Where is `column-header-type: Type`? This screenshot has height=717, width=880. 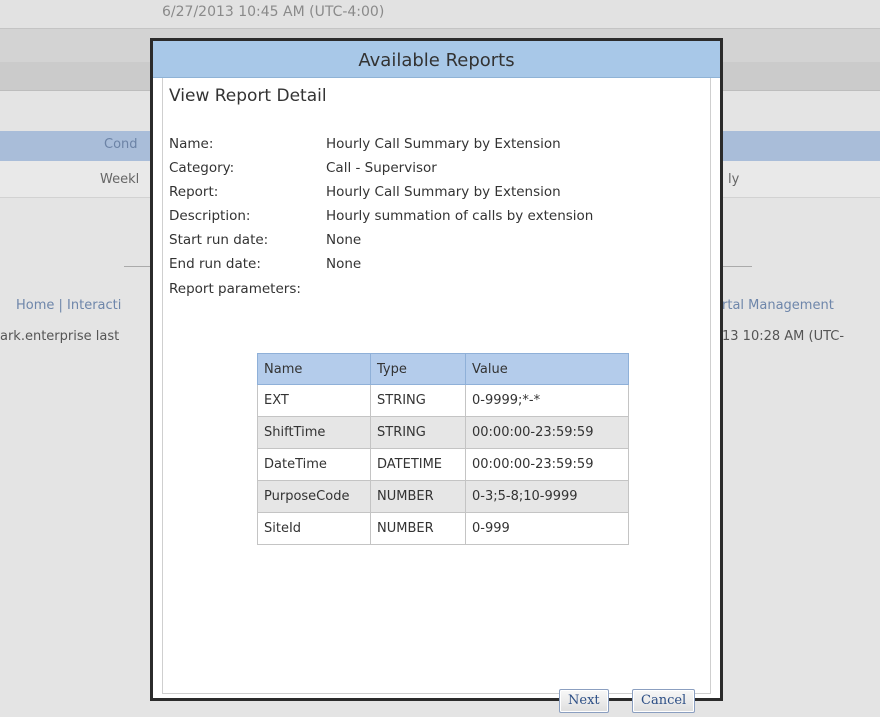
column-header-type: Type is located at coordinates (418, 369).